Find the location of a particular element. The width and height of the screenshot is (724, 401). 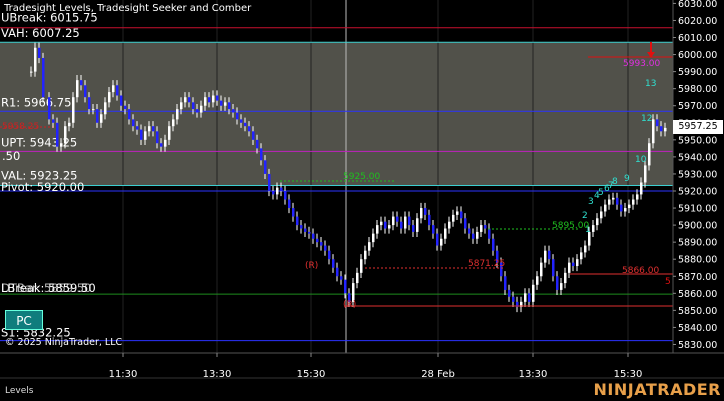

r-label-a: (R) is located at coordinates (311, 266).